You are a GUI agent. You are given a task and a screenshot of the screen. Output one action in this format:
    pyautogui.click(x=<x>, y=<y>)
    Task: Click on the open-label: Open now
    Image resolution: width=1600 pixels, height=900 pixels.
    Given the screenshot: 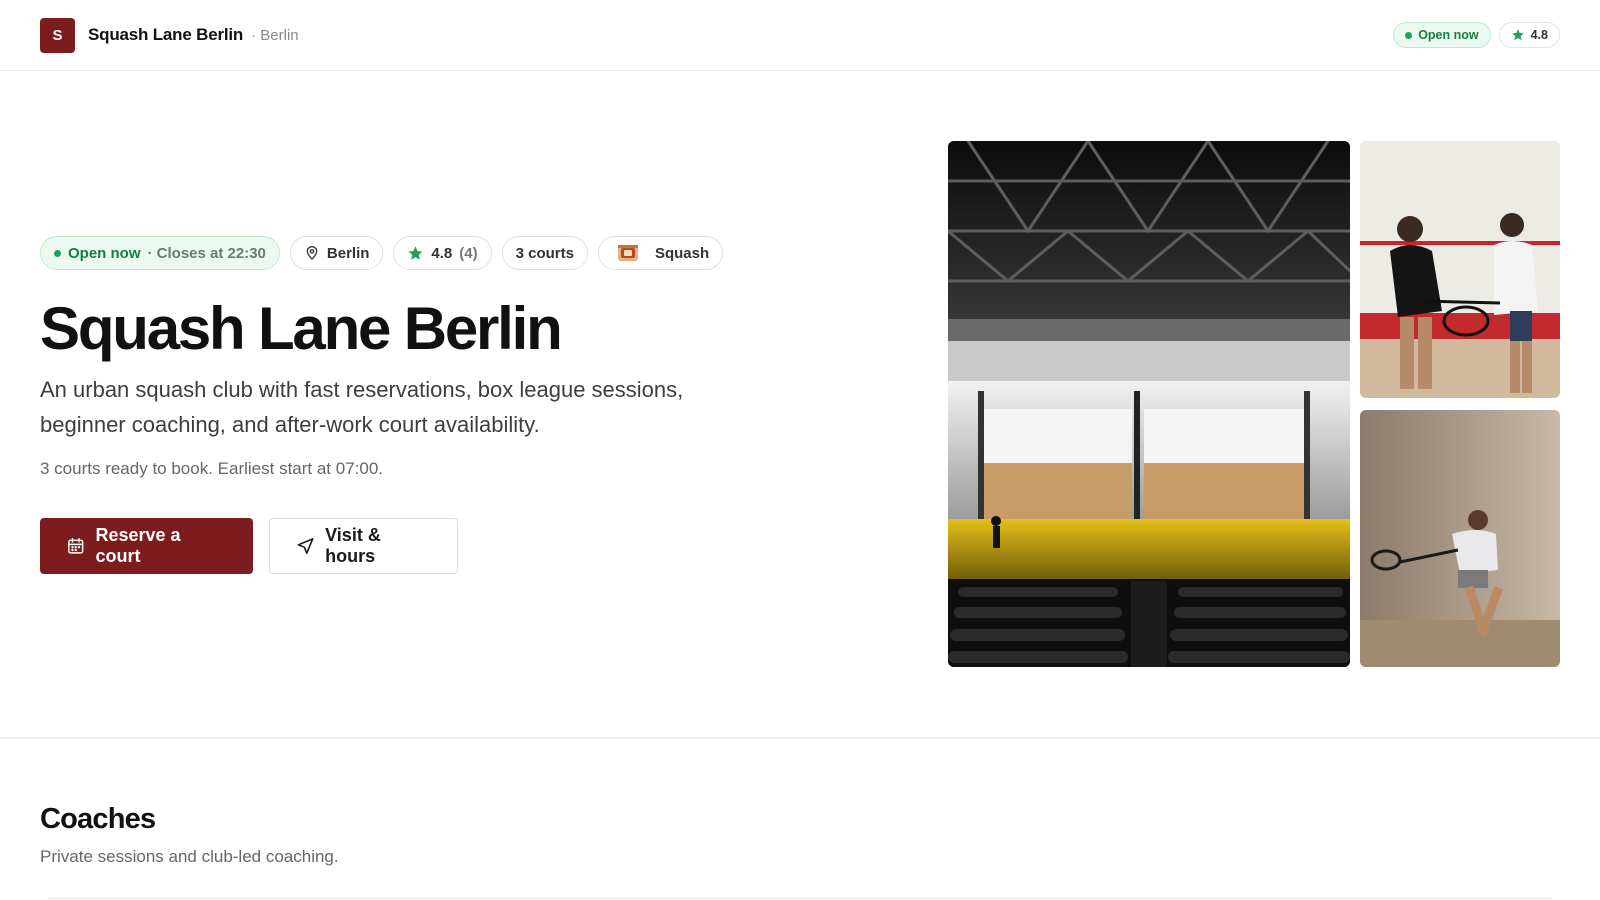 What is the action you would take?
    pyautogui.click(x=104, y=253)
    